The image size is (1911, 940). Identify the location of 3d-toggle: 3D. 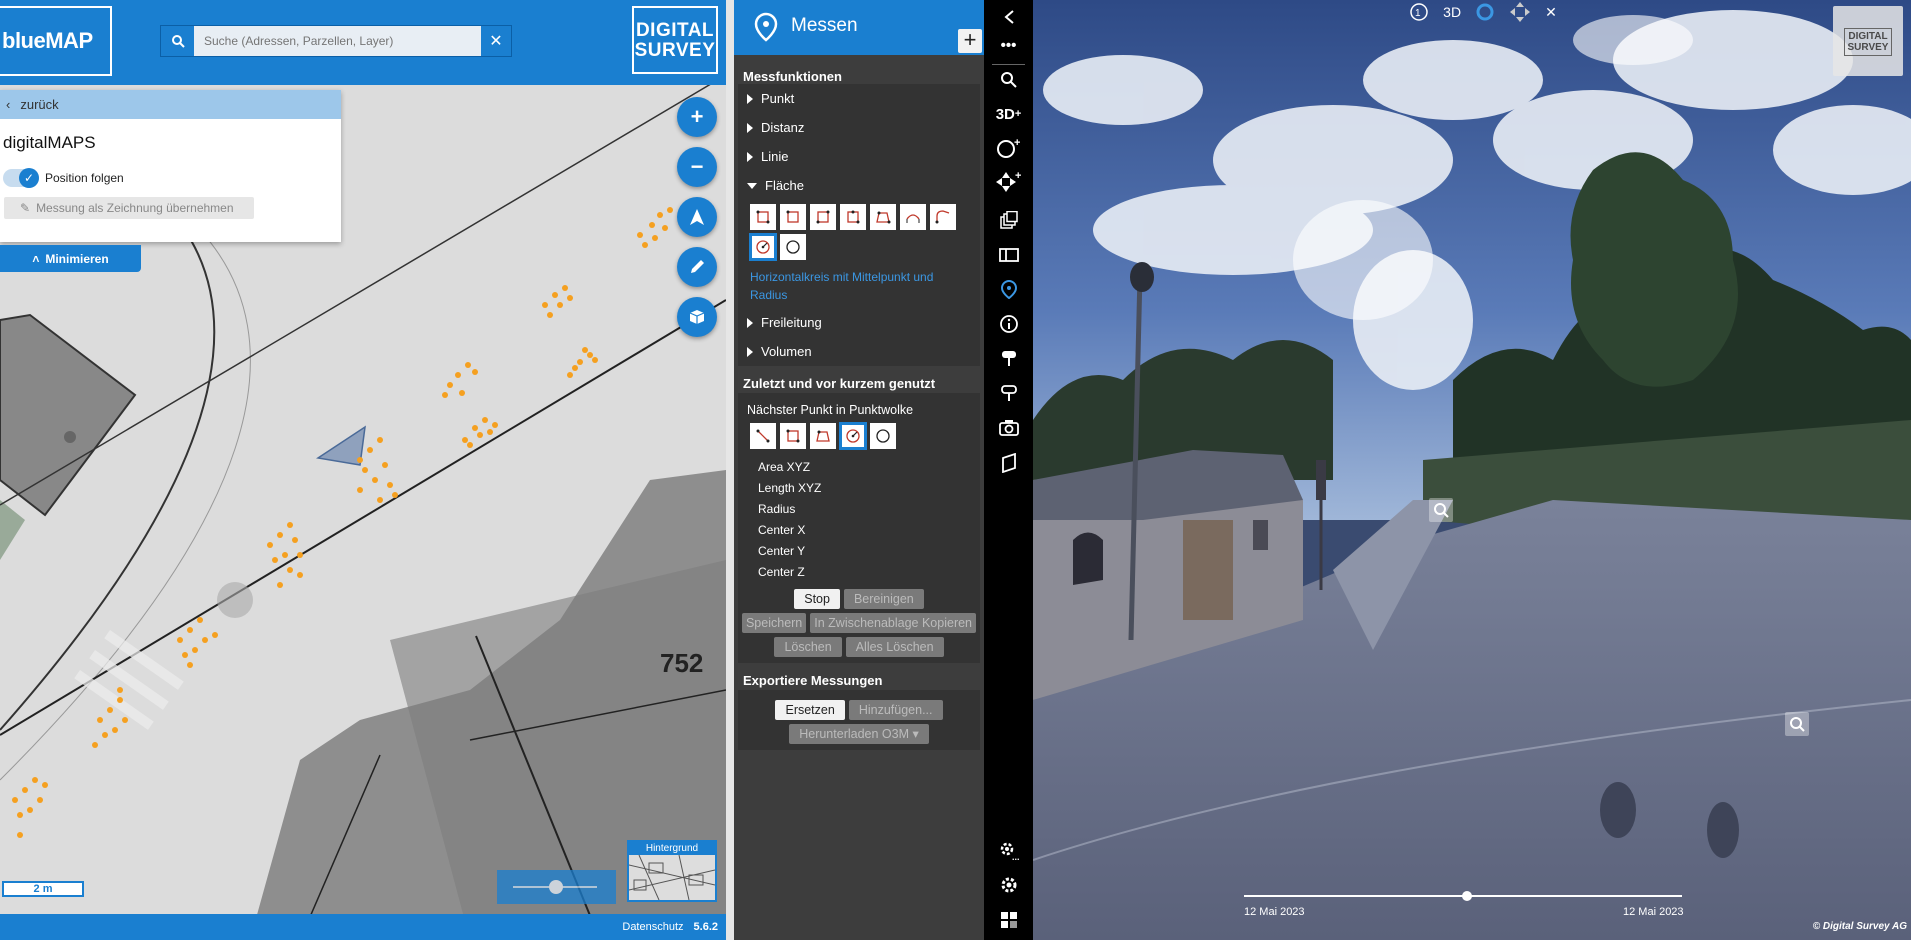
(1452, 12).